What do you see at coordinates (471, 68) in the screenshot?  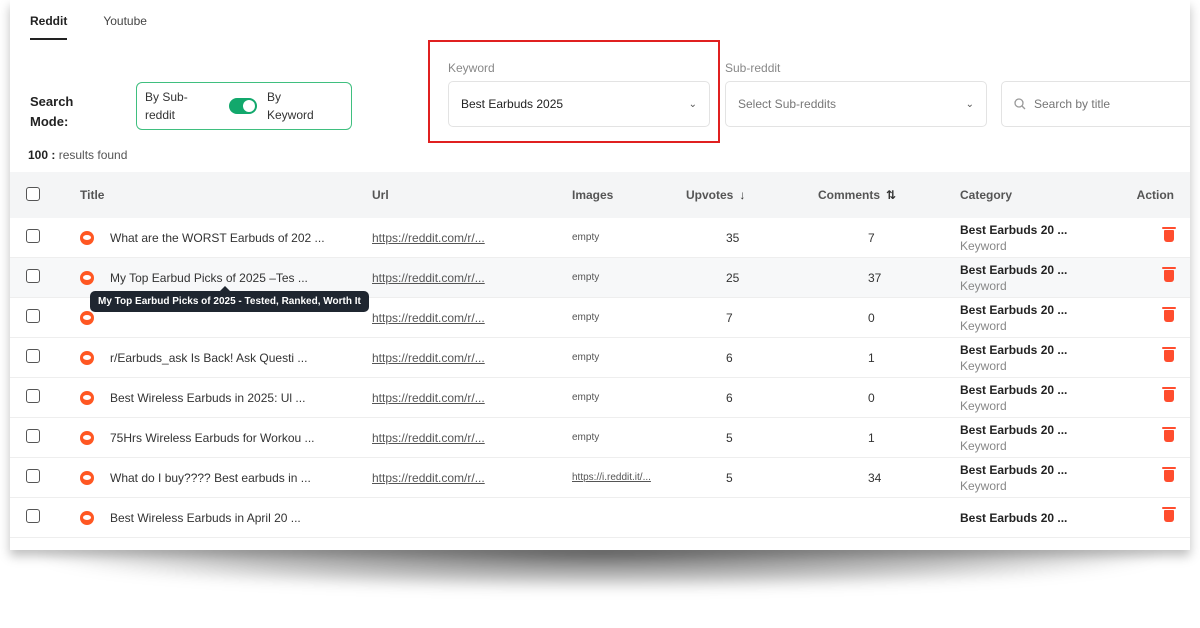 I see `keyword-label: Keyword` at bounding box center [471, 68].